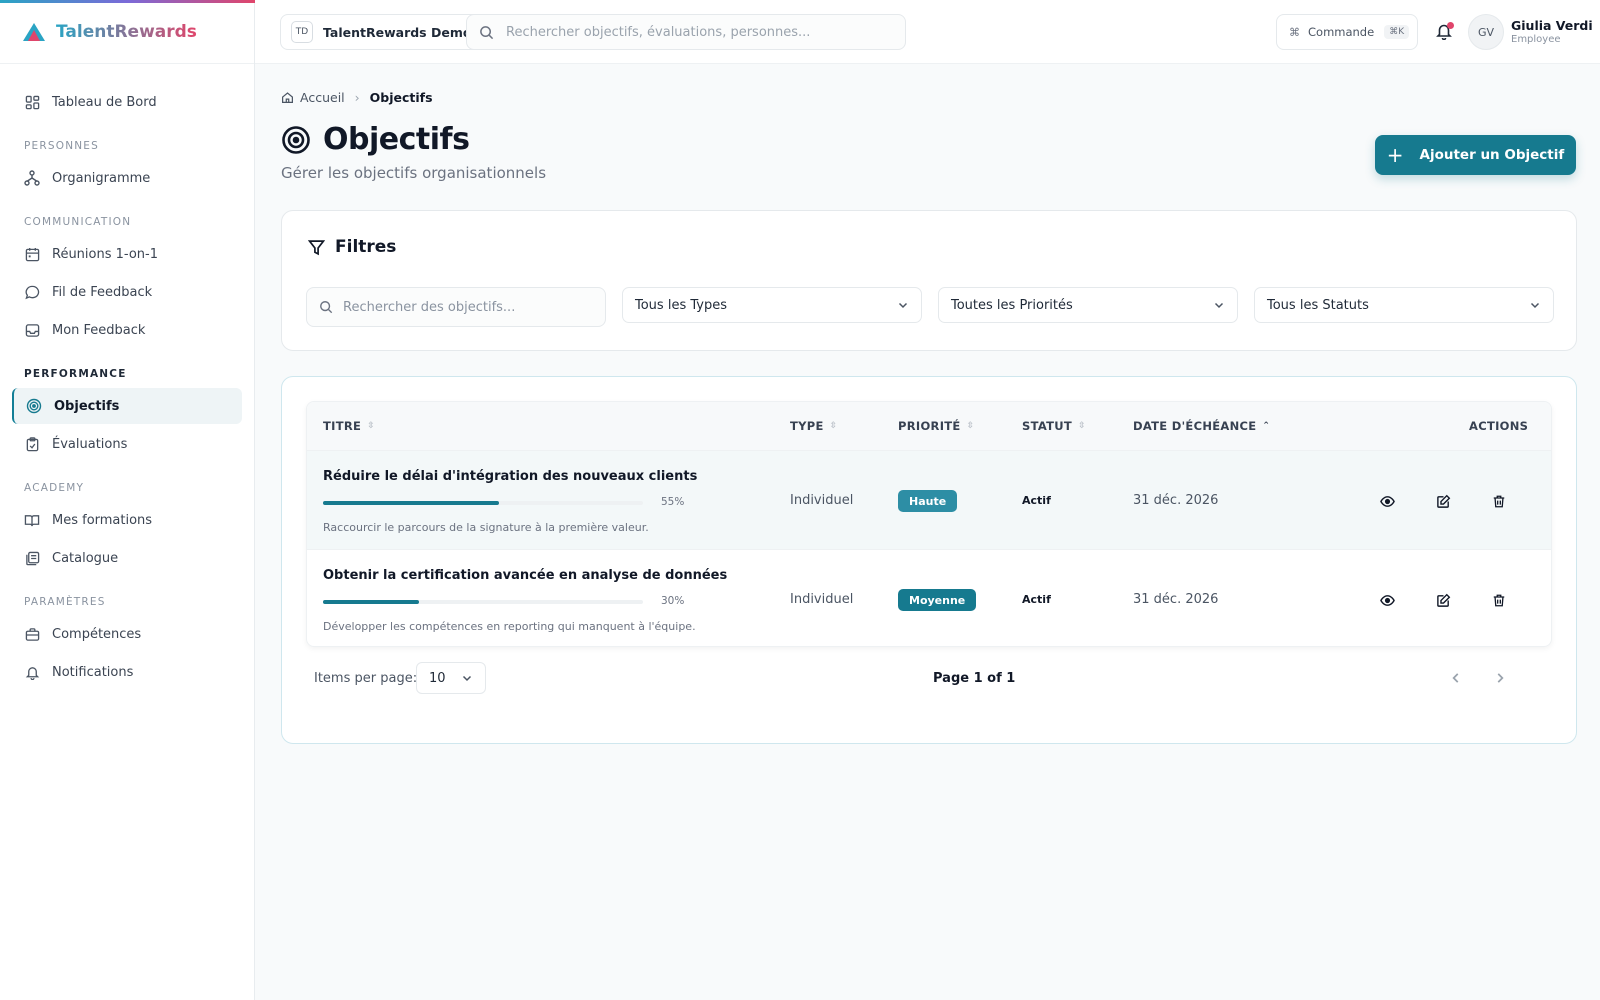  What do you see at coordinates (772, 305) in the screenshot?
I see `type-filter-select: Tous les Types` at bounding box center [772, 305].